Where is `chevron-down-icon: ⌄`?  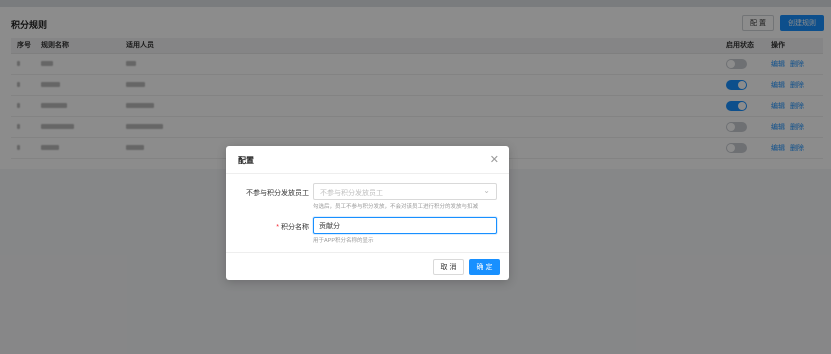
chevron-down-icon: ⌄ is located at coordinates (486, 190).